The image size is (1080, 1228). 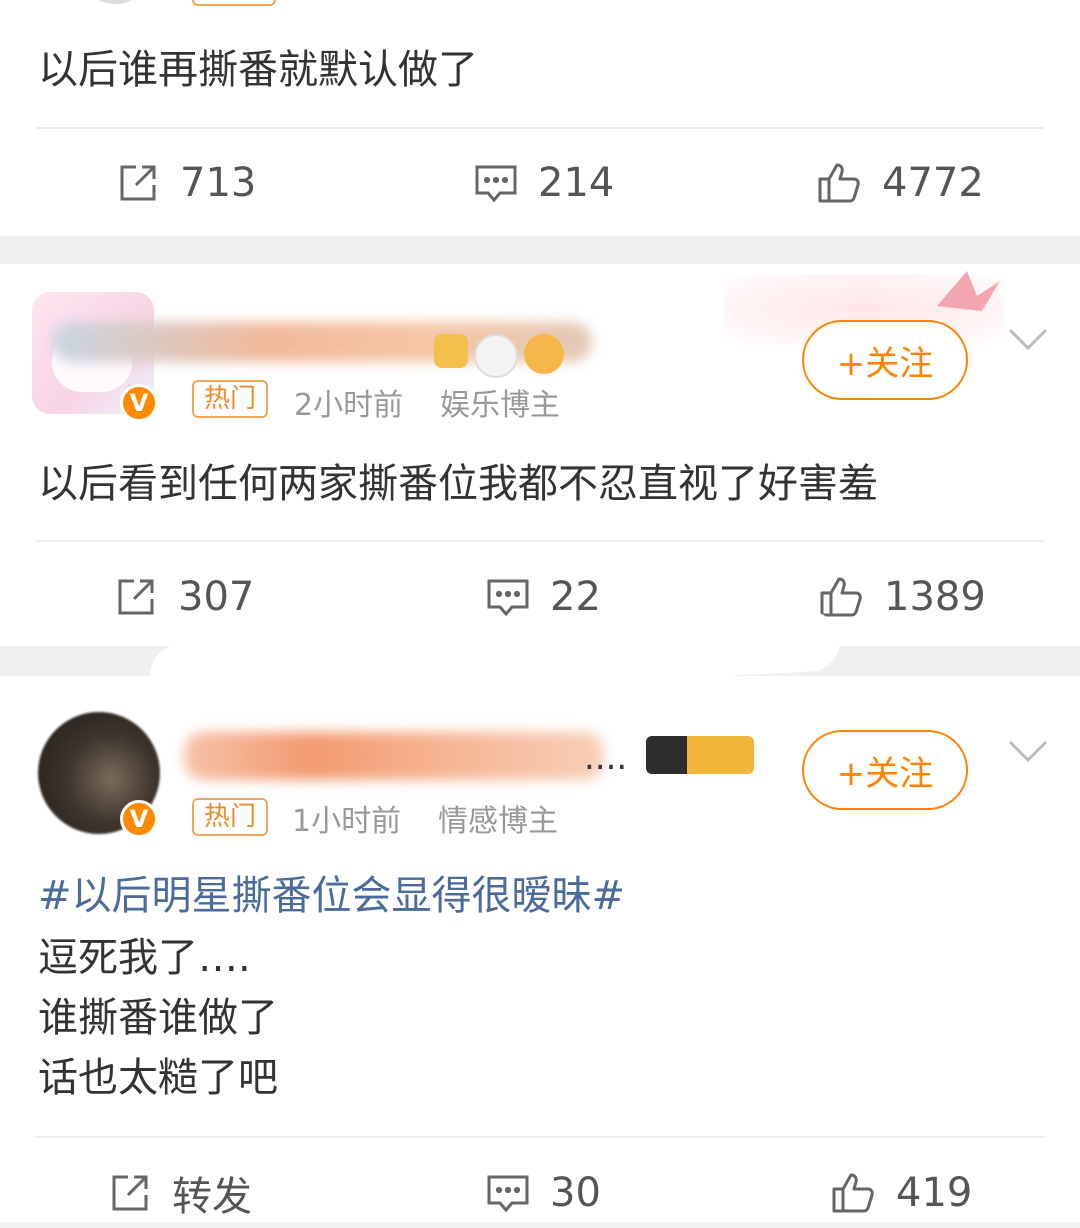 I want to click on repost-count: 713, so click(x=218, y=183).